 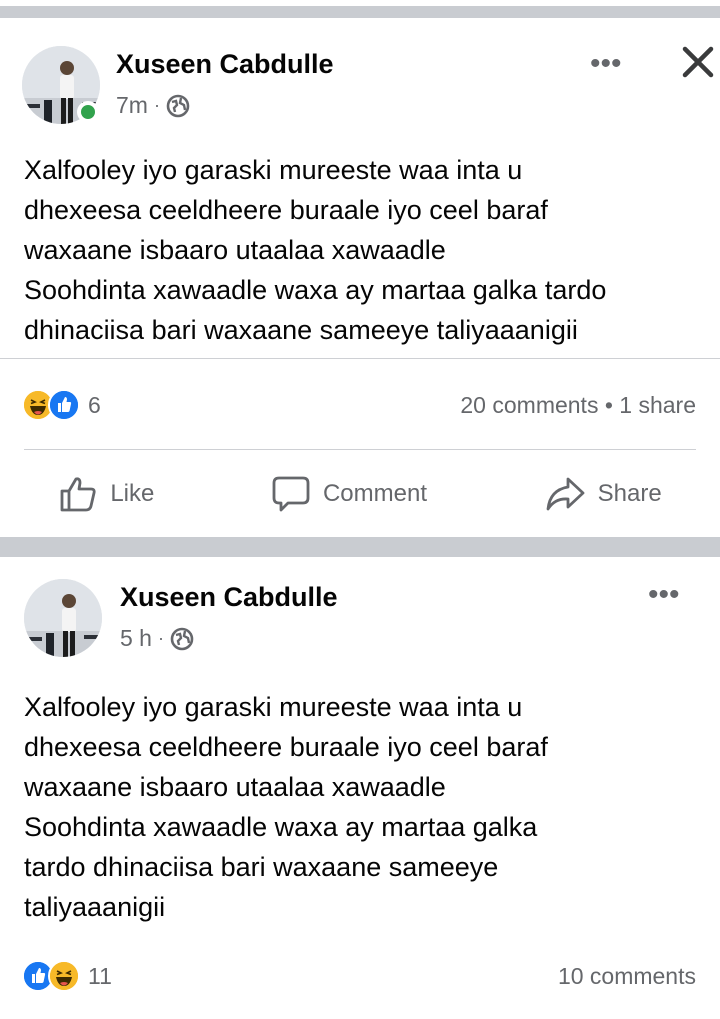 I want to click on post-text-line: tardo dhinaciisa bari waxaane sameeye, so click(x=261, y=867).